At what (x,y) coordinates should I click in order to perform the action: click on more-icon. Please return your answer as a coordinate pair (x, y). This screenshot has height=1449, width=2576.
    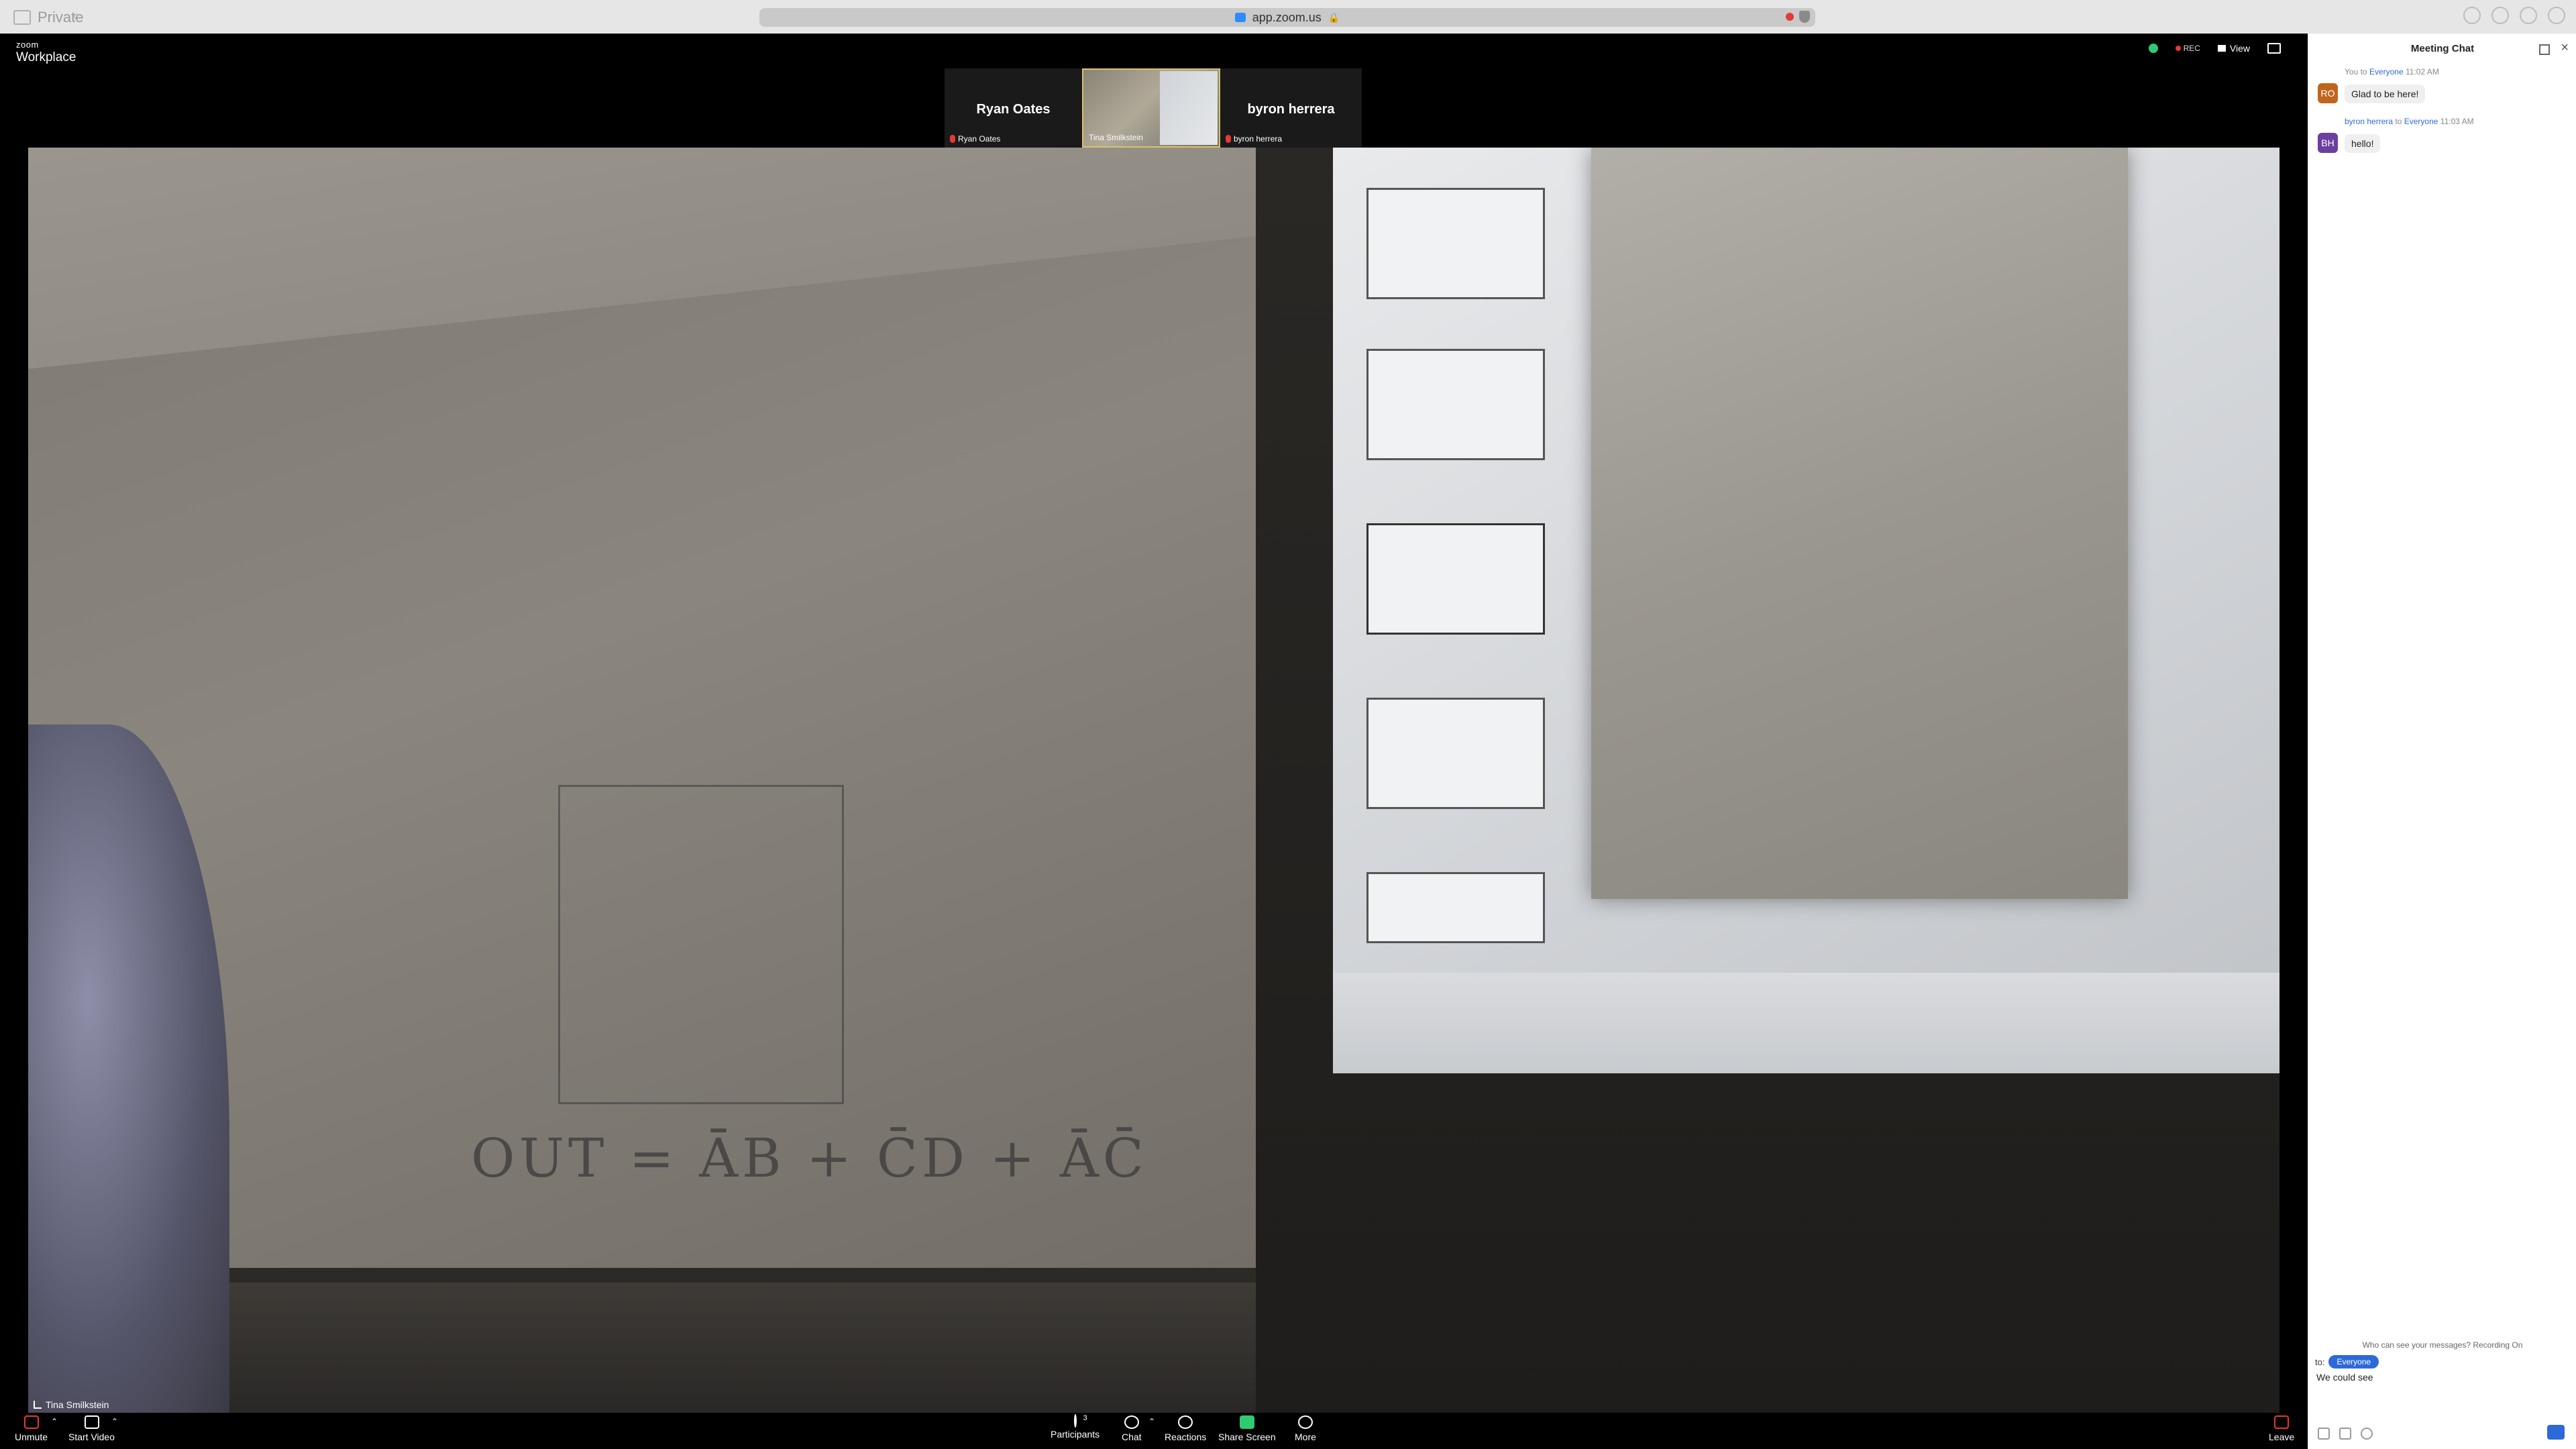
    Looking at the image, I should click on (1305, 1422).